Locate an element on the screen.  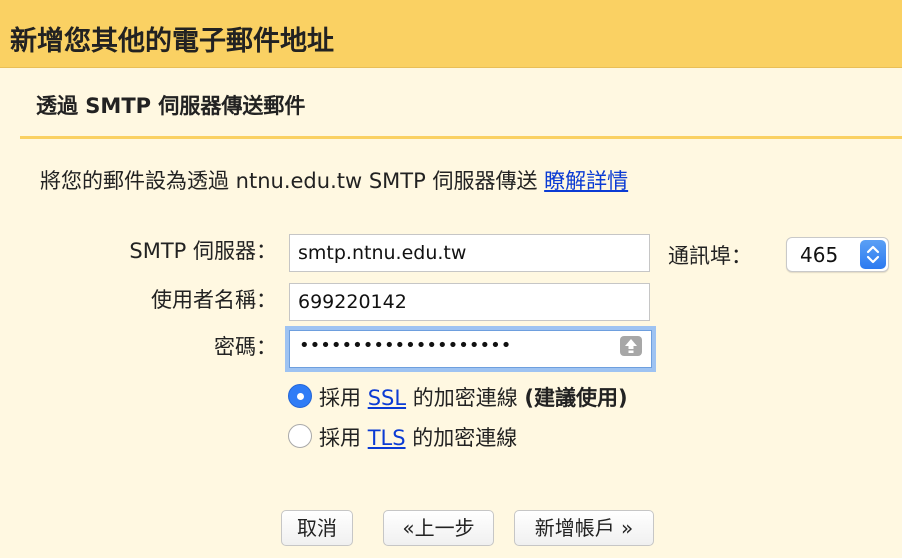
ssl-prefix: 採用 is located at coordinates (343, 398).